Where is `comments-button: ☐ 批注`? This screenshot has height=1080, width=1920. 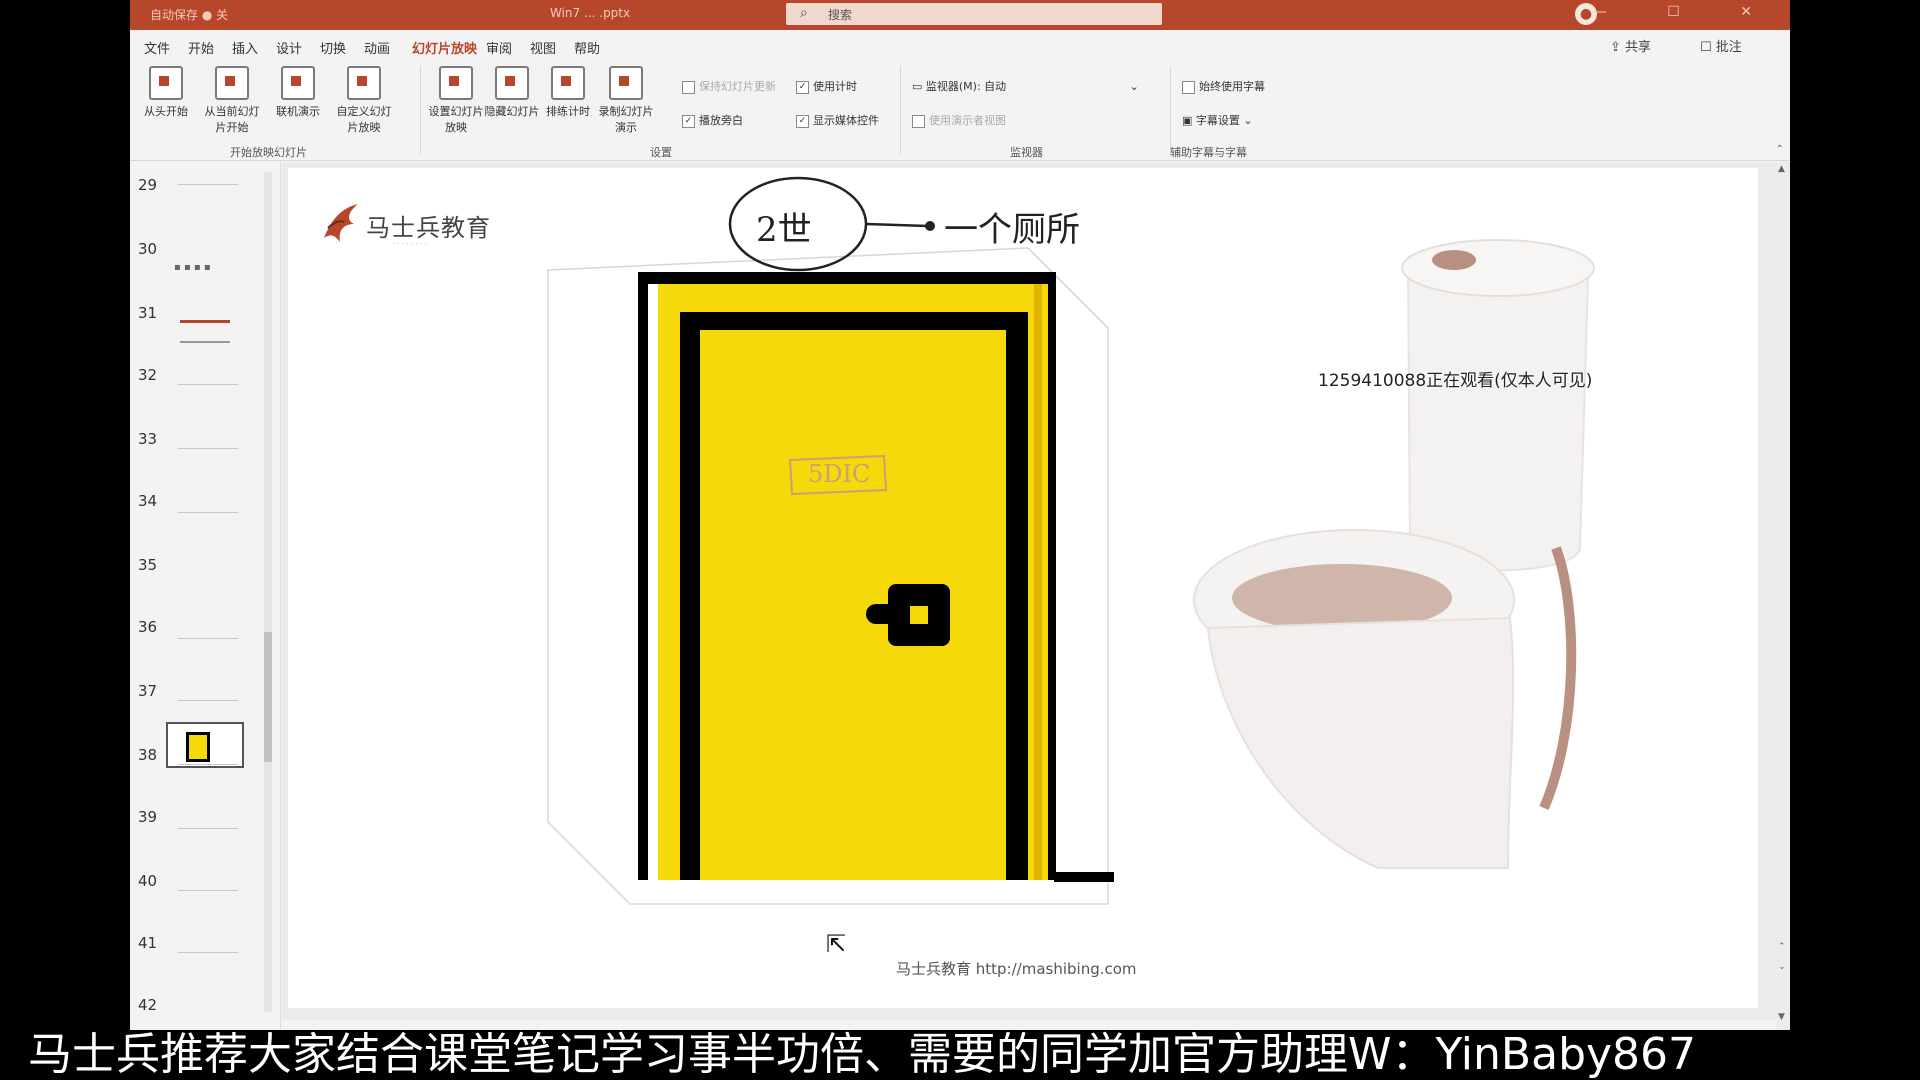
comments-button: ☐ 批注 is located at coordinates (1721, 45).